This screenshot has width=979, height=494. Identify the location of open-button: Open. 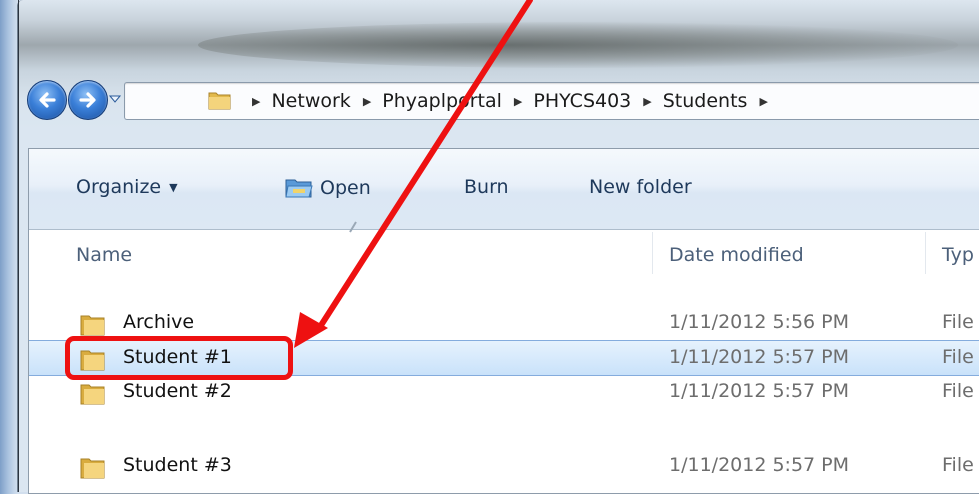
(327, 188).